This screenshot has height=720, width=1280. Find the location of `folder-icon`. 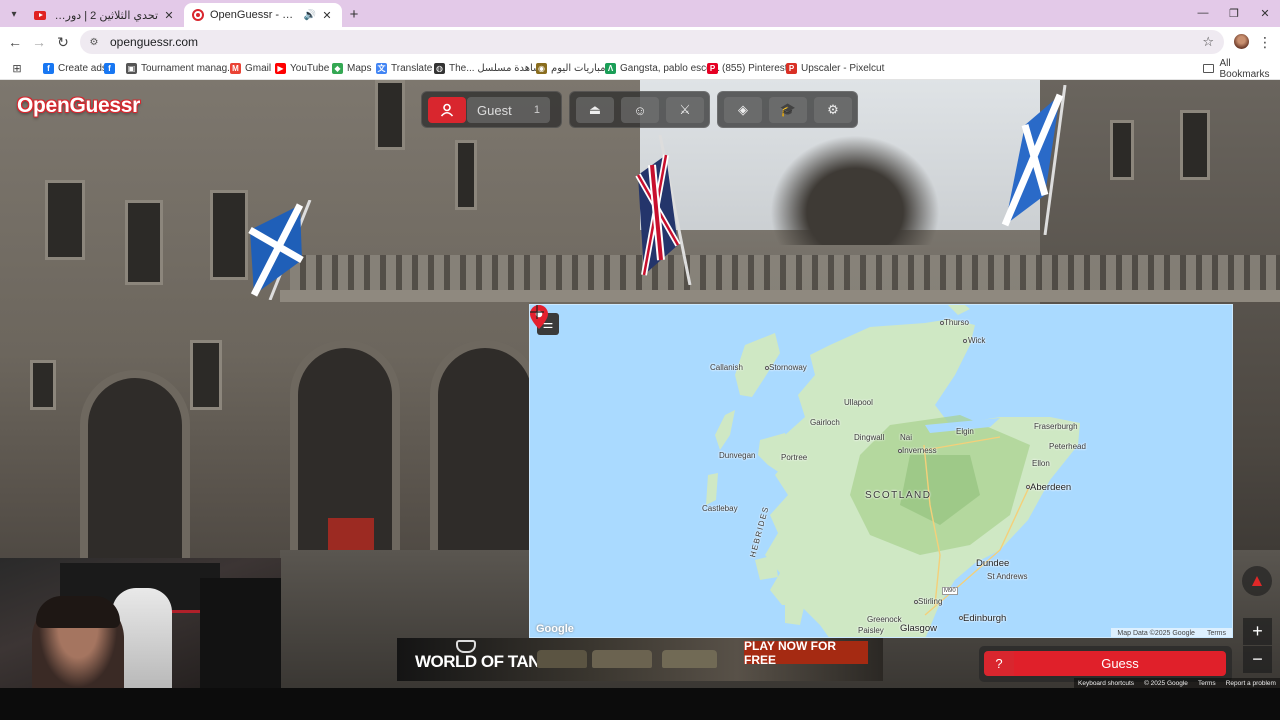

folder-icon is located at coordinates (1209, 68).